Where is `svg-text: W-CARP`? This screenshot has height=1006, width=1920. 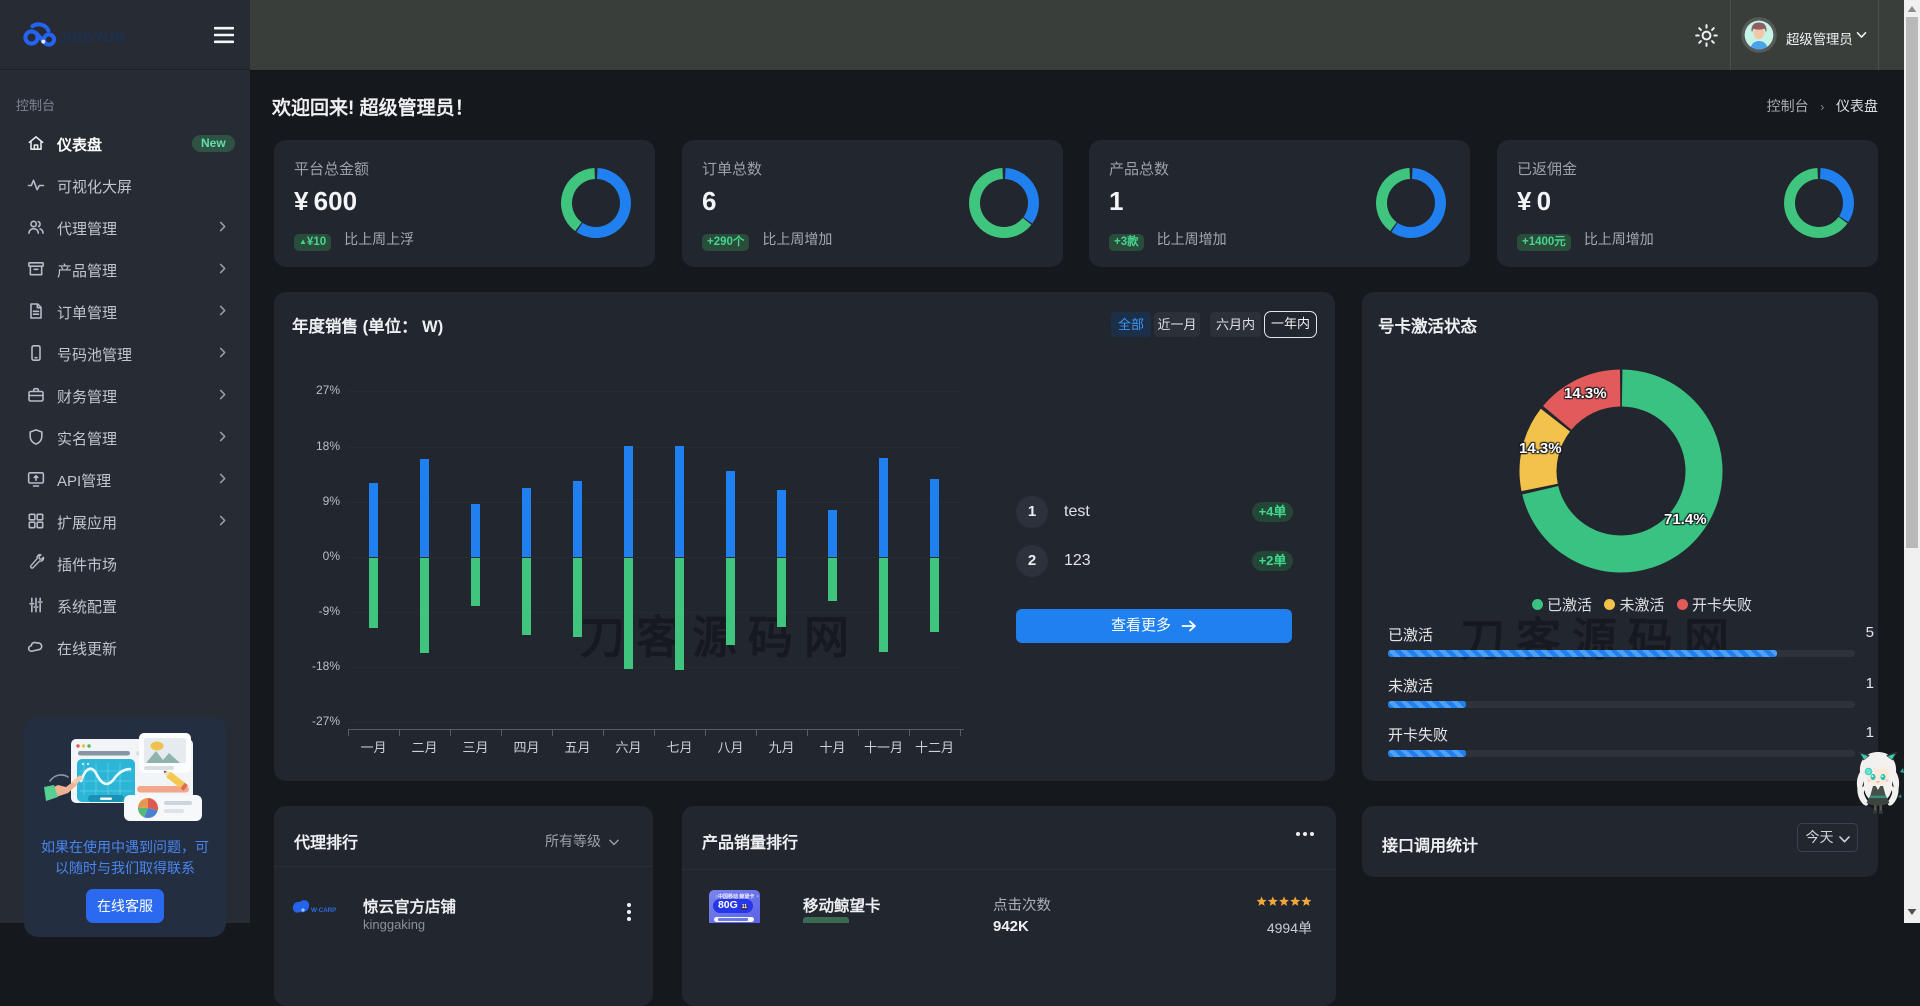
svg-text: W-CARP is located at coordinates (323, 910).